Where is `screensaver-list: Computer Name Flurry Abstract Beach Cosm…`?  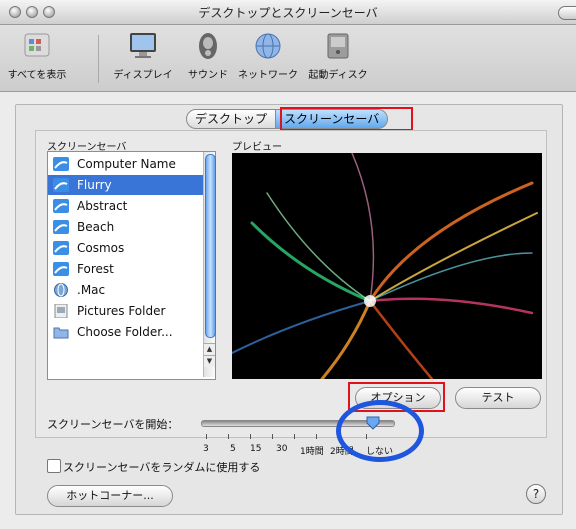 screensaver-list: Computer Name Flurry Abstract Beach Cosm… is located at coordinates (131, 265).